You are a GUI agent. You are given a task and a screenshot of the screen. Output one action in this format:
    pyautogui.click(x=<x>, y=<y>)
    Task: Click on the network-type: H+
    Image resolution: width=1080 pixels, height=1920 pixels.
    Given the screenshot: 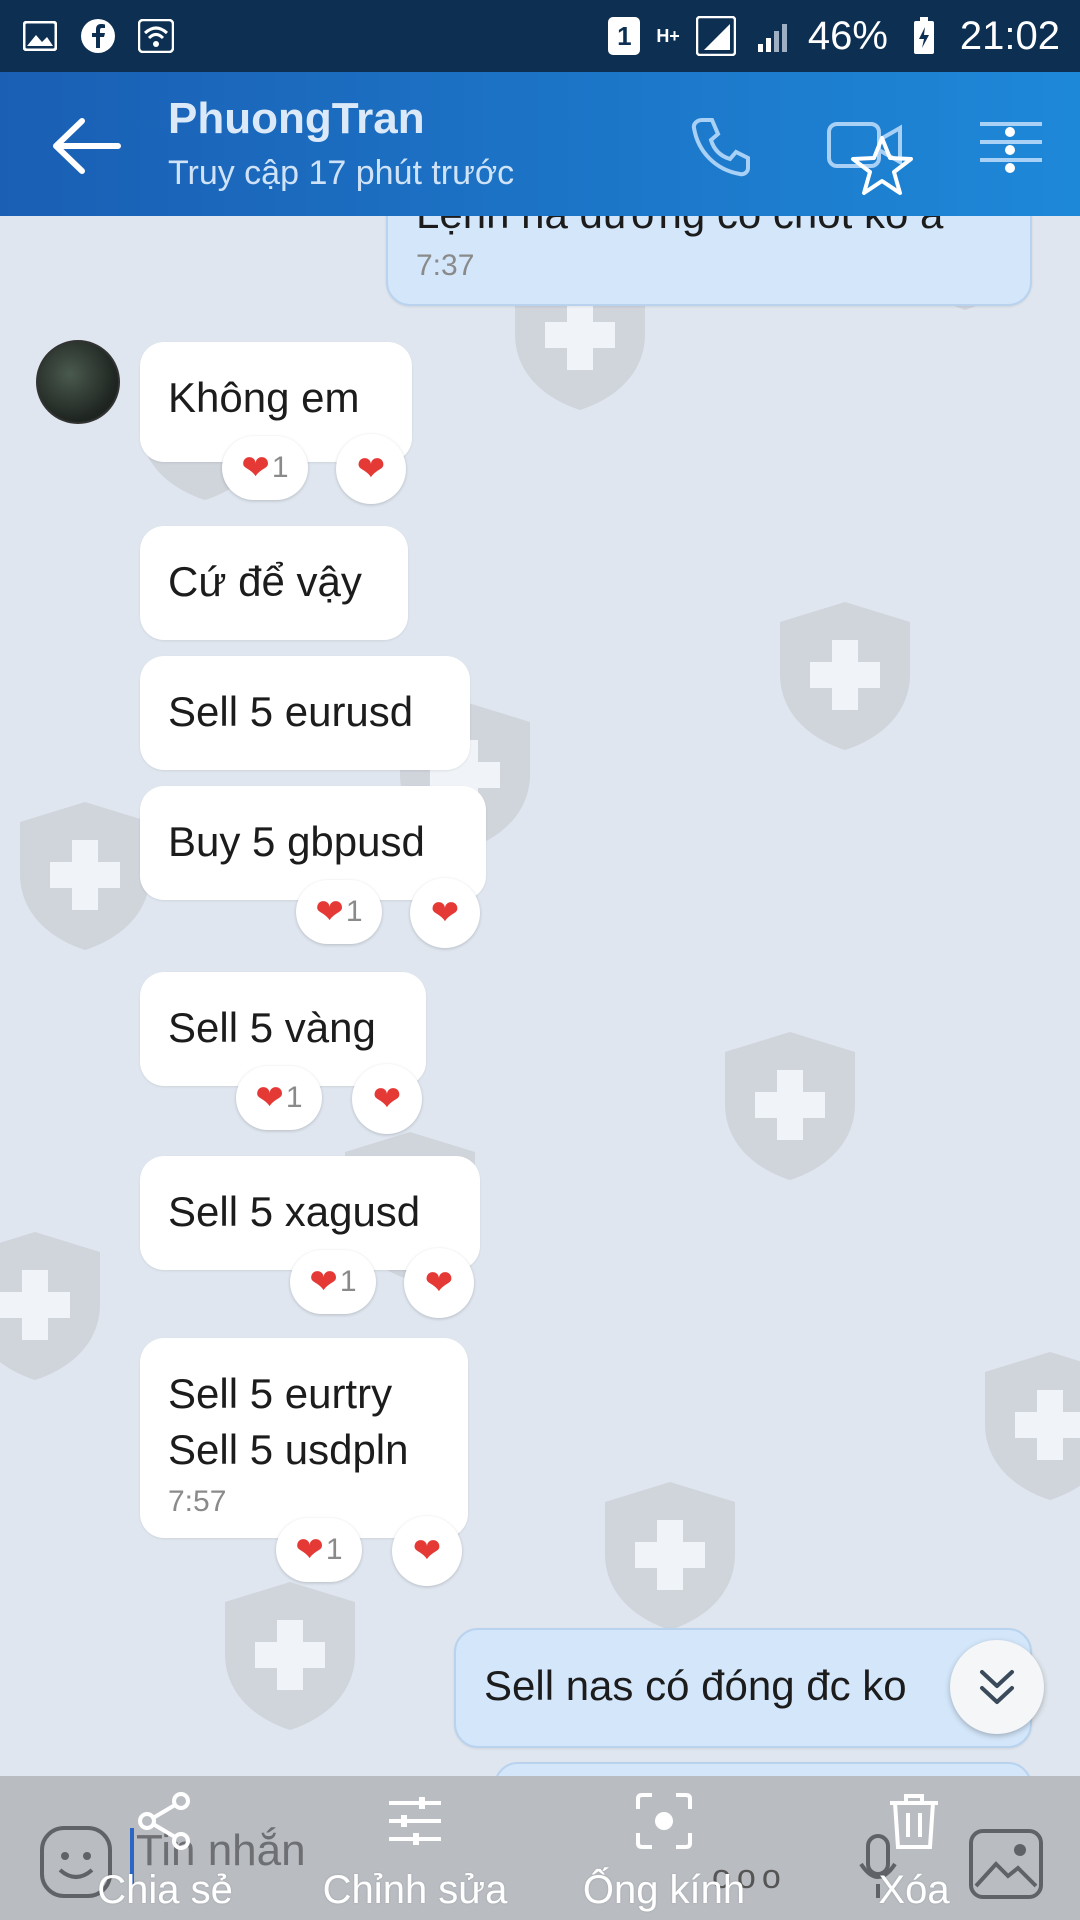 What is the action you would take?
    pyautogui.click(x=668, y=36)
    